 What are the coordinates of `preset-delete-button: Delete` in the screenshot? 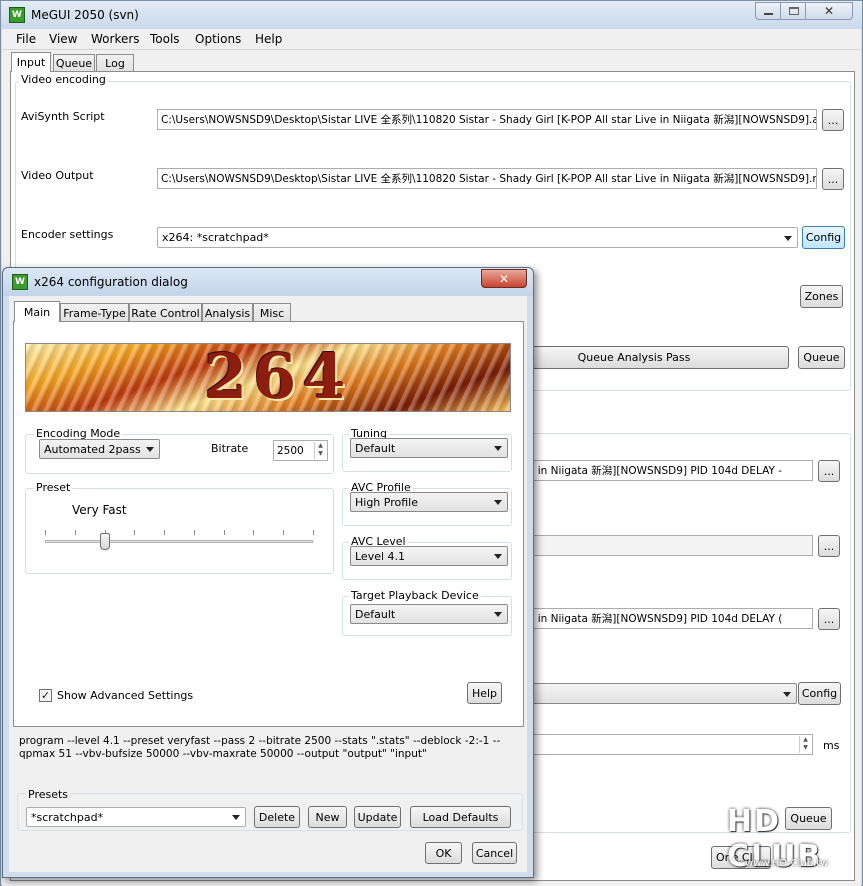 It's located at (277, 817).